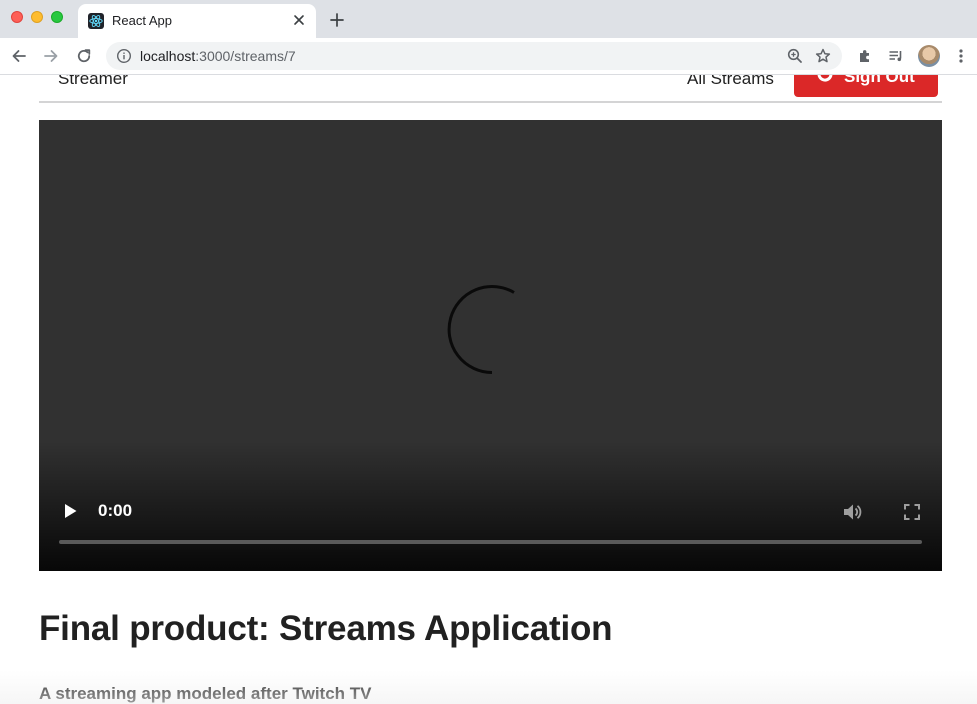  What do you see at coordinates (823, 56) in the screenshot?
I see `bookmark-star-icon` at bounding box center [823, 56].